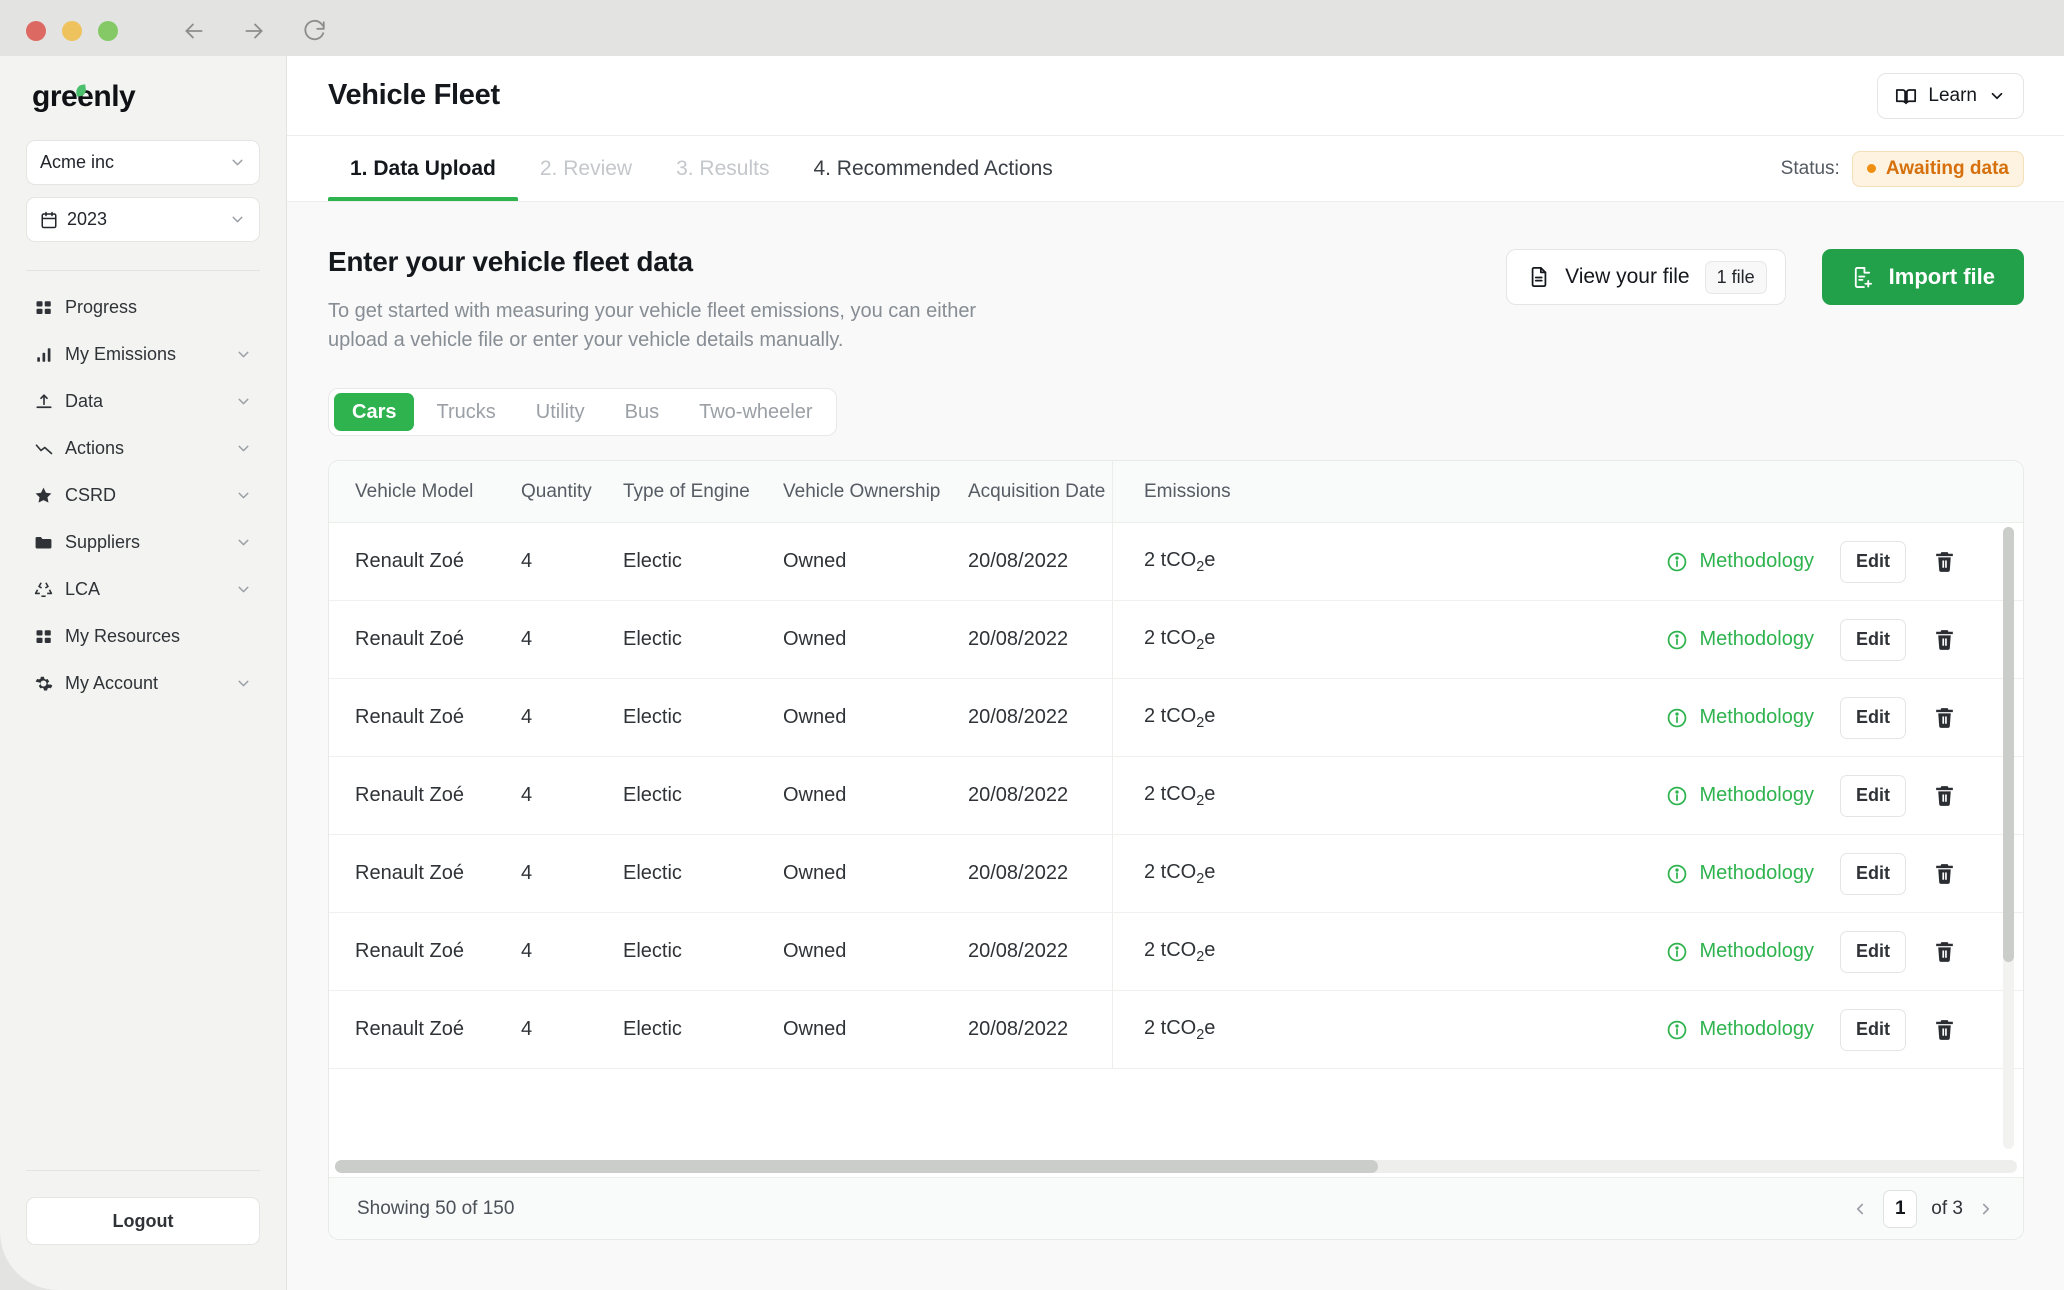  What do you see at coordinates (856, 1166) in the screenshot?
I see `horizontal-scrollbar-thumb` at bounding box center [856, 1166].